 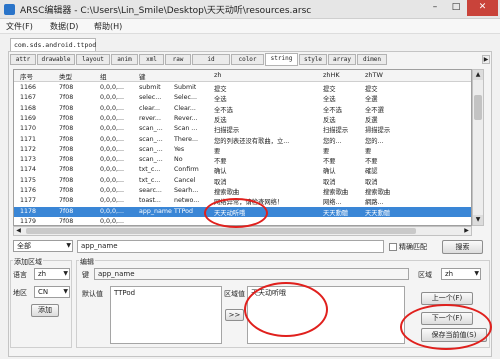 I want to click on table-cell-zhtw: 提交, so click(x=371, y=89).